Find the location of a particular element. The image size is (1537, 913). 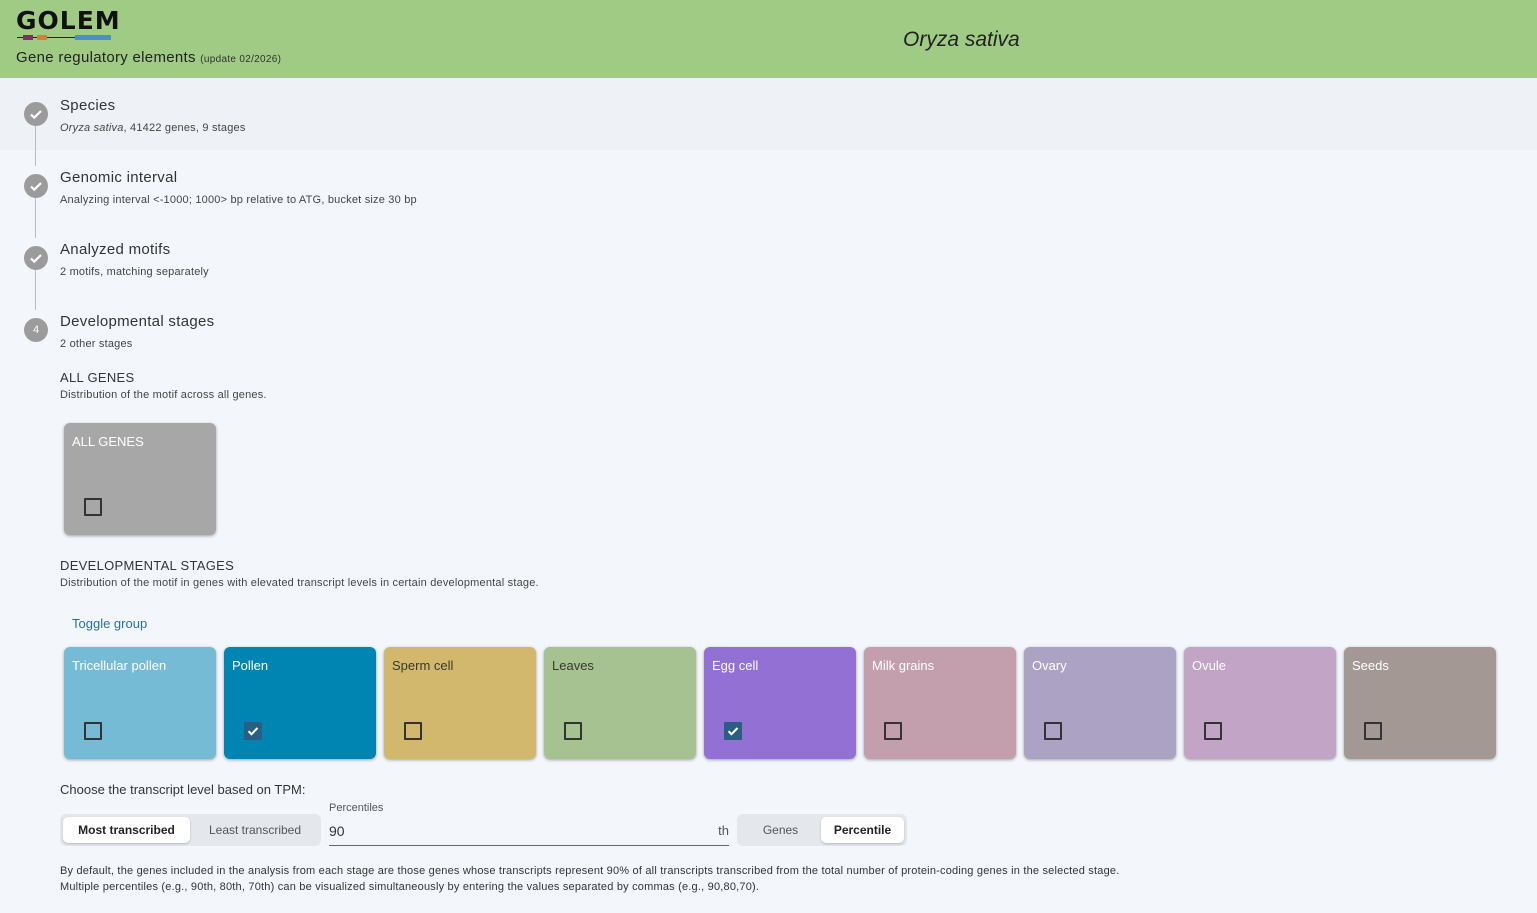

stage-card-milk-grains: Milk grains is located at coordinates (940, 703).